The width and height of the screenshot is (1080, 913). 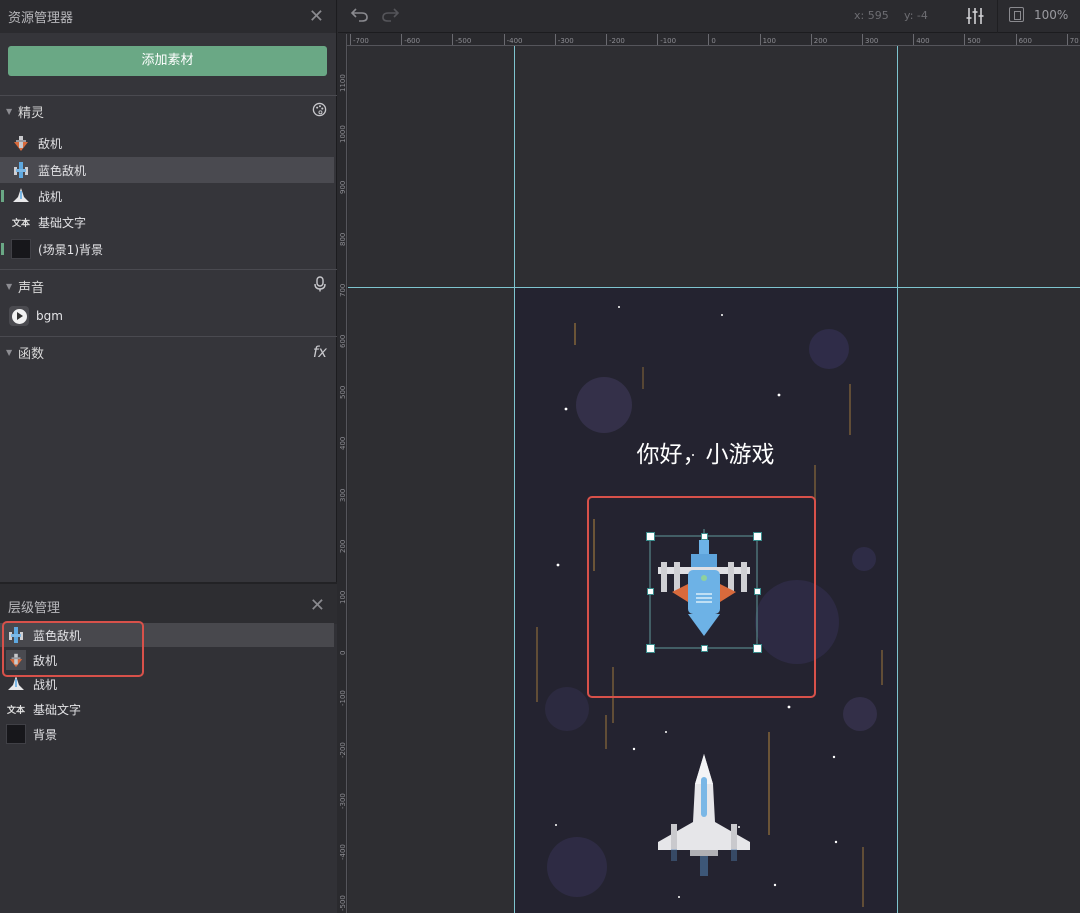 I want to click on zoom-level: 100%, so click(x=1051, y=15).